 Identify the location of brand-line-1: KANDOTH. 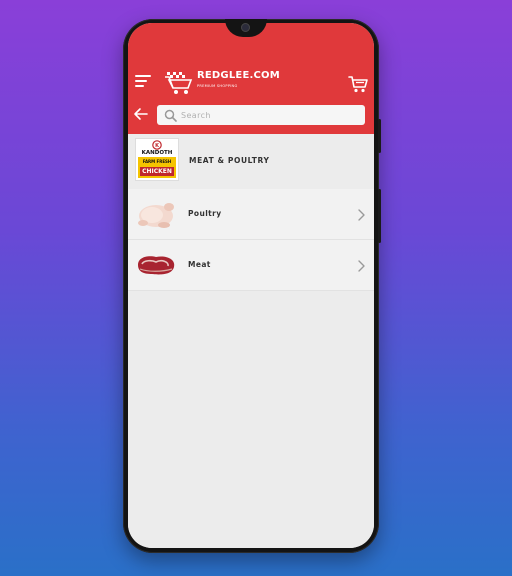
(157, 153).